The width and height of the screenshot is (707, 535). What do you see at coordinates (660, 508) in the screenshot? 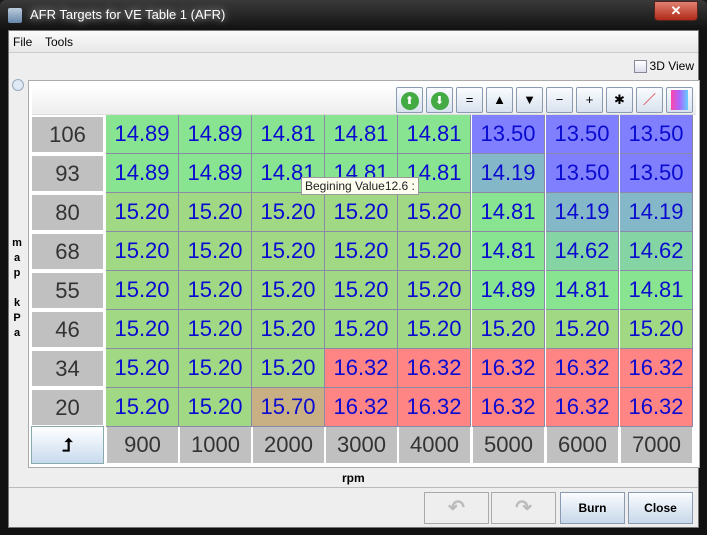
I see `close-button: Close` at bounding box center [660, 508].